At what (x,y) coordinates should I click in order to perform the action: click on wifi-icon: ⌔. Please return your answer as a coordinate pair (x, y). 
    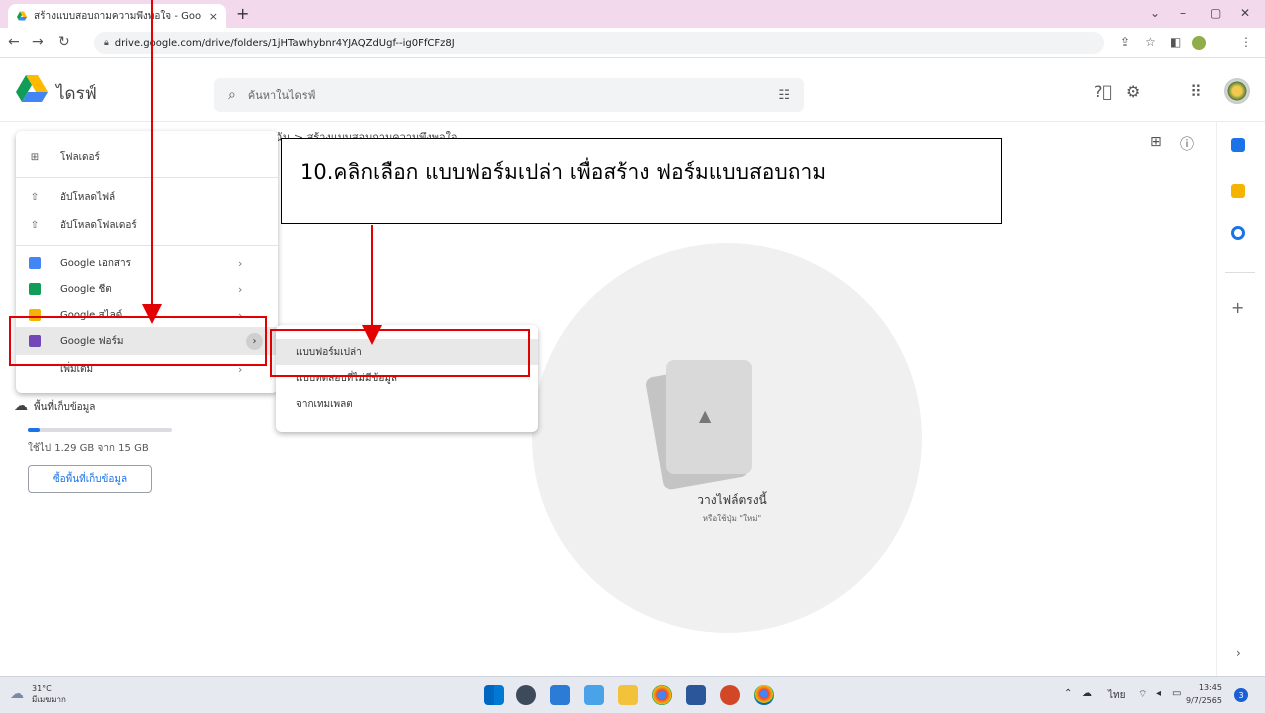
    Looking at the image, I should click on (1142, 694).